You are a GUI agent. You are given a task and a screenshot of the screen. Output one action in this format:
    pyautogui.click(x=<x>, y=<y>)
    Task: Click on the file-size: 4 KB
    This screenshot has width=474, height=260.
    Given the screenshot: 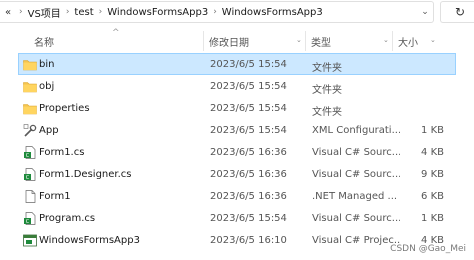 What is the action you would take?
    pyautogui.click(x=432, y=152)
    